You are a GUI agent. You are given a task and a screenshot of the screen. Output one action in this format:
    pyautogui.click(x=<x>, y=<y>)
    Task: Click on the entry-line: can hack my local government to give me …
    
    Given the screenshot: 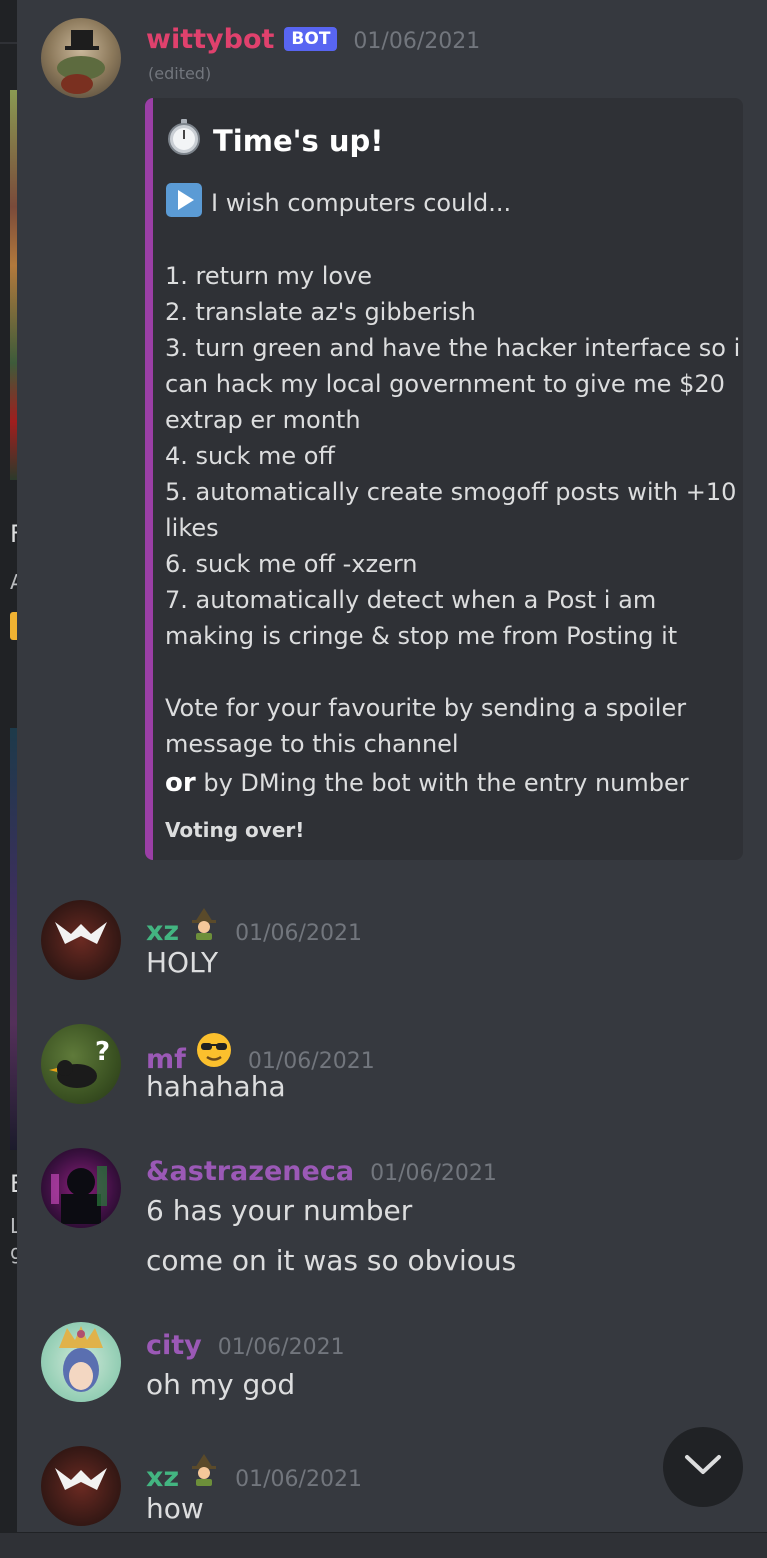 What is the action you would take?
    pyautogui.click(x=445, y=384)
    